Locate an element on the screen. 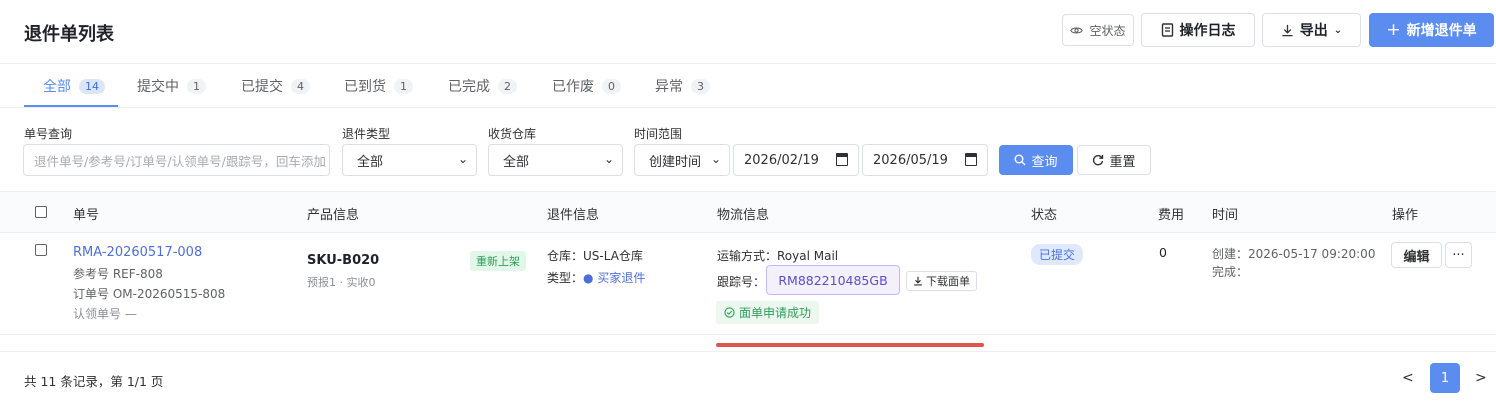 This screenshot has width=1496, height=403. warehouse-label: 收货仓库 is located at coordinates (512, 134).